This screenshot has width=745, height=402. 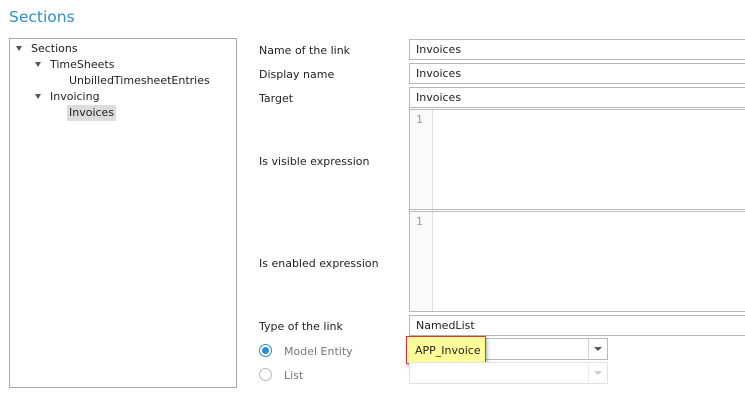 I want to click on tree-node-label: TimeSheets, so click(x=82, y=64).